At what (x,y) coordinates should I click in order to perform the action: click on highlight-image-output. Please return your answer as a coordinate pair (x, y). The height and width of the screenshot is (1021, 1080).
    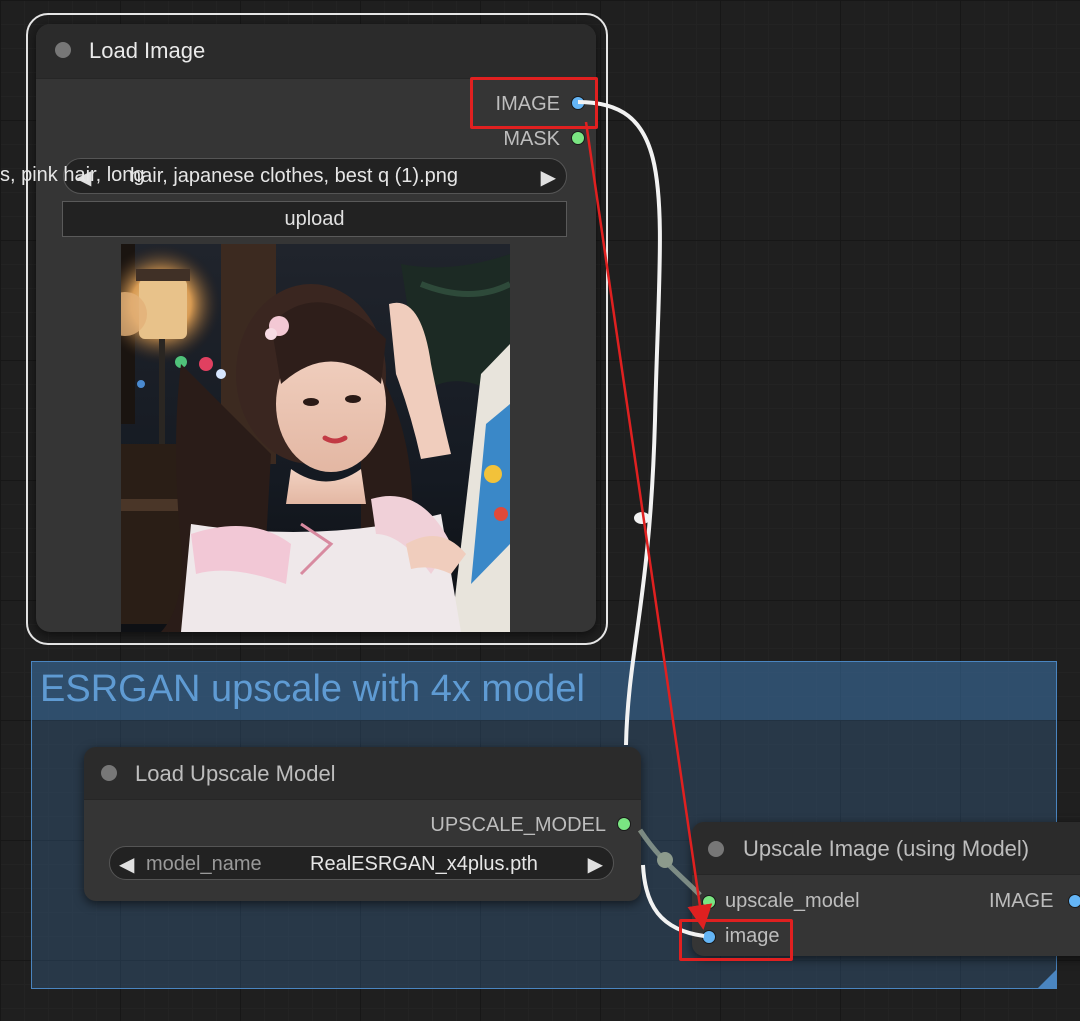
    Looking at the image, I should click on (534, 103).